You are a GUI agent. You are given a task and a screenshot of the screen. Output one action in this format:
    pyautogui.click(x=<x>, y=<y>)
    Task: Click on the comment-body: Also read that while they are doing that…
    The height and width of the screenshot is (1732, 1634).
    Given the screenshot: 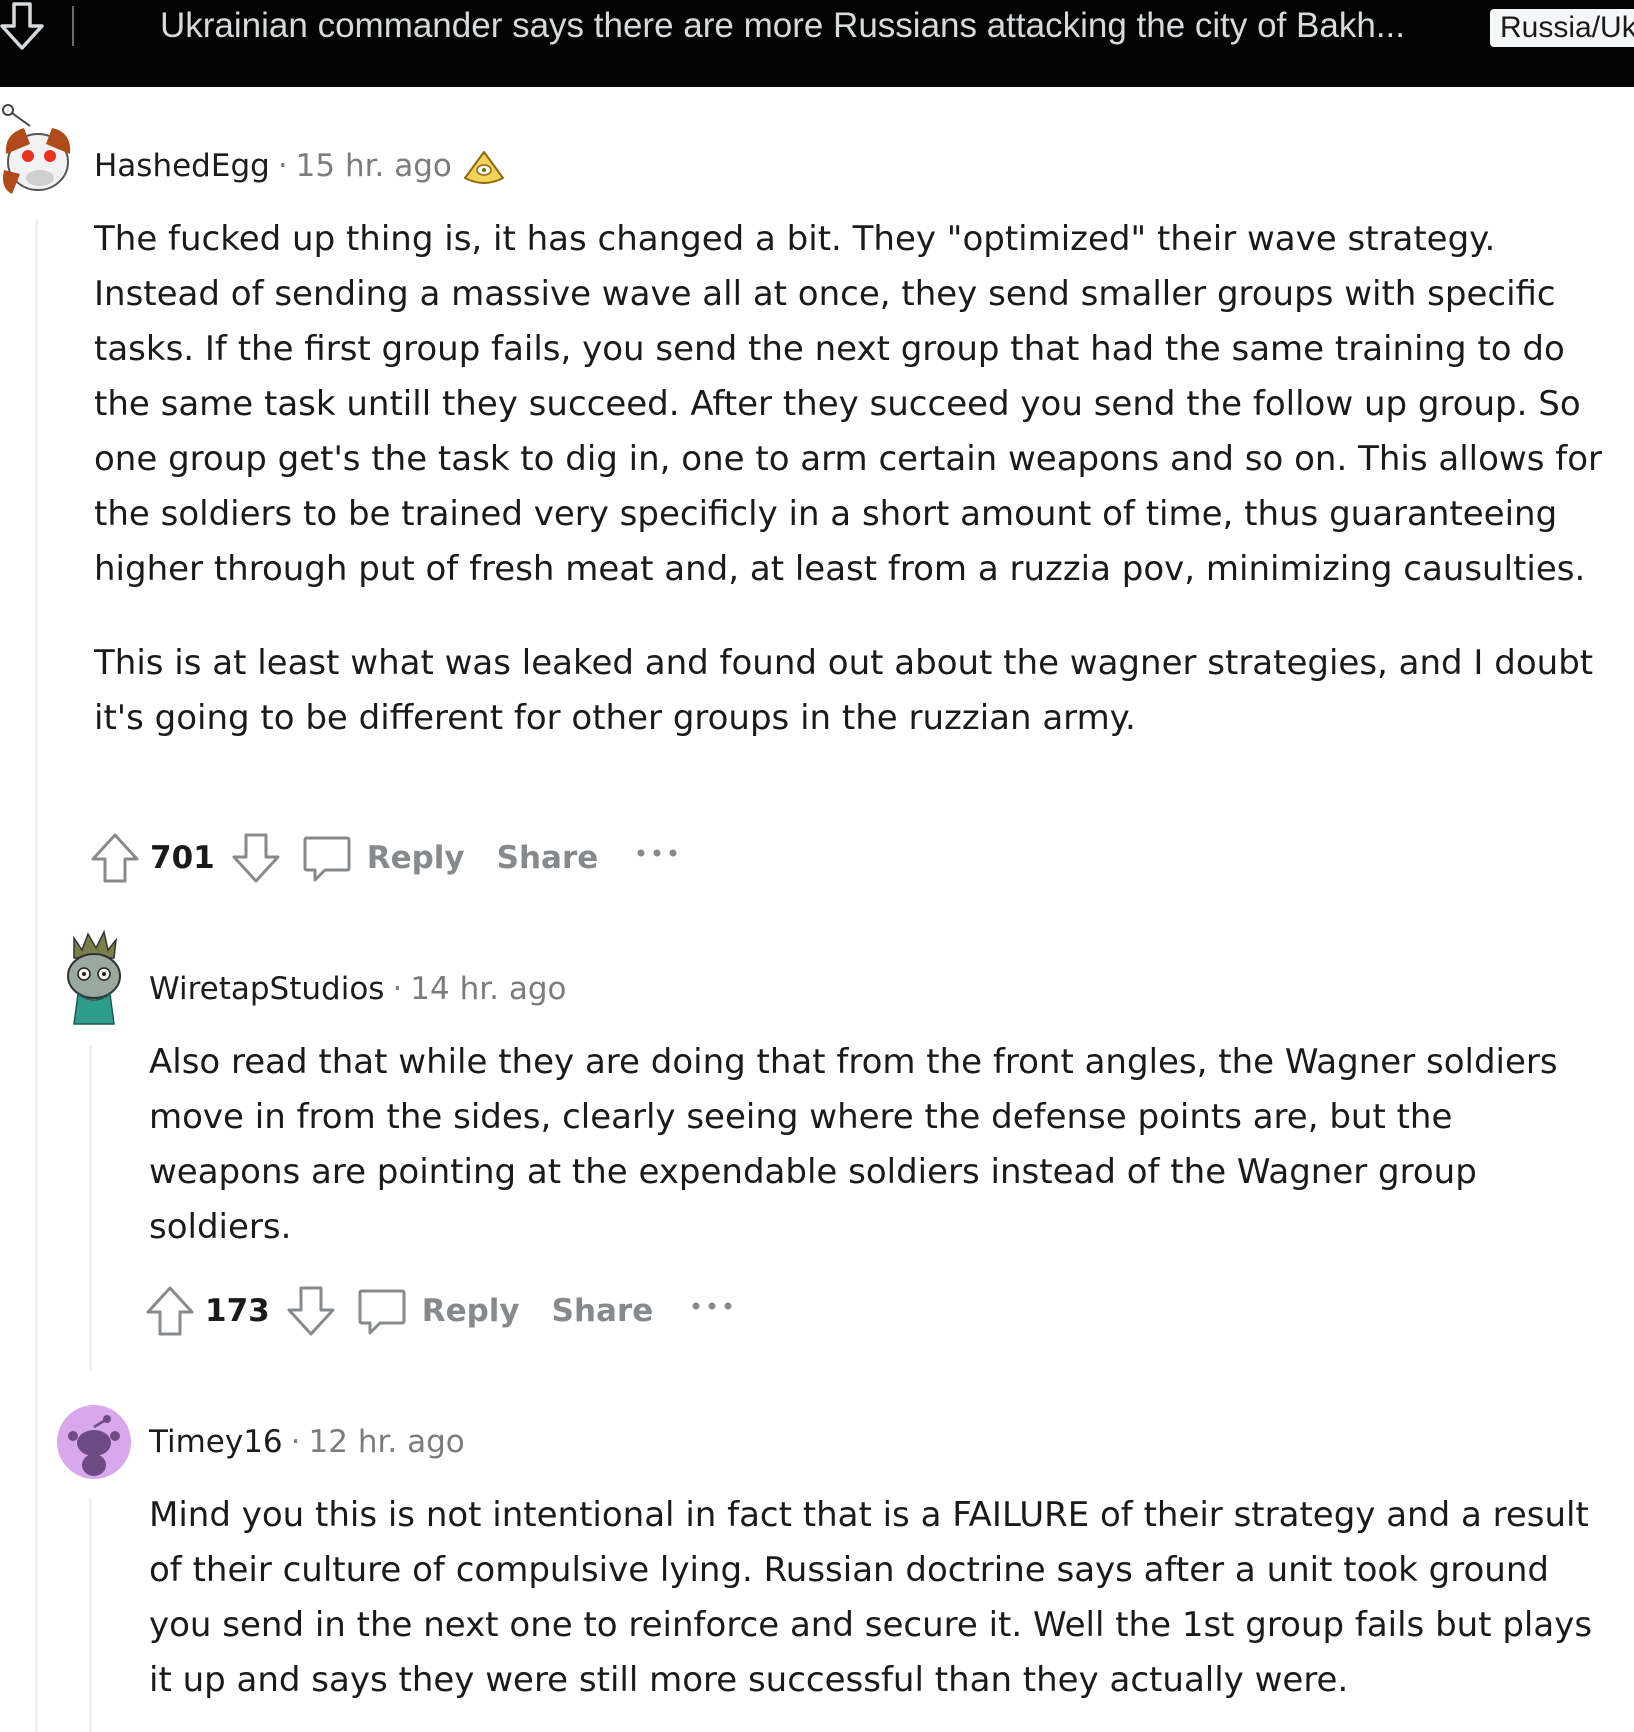 What is the action you would take?
    pyautogui.click(x=879, y=1145)
    